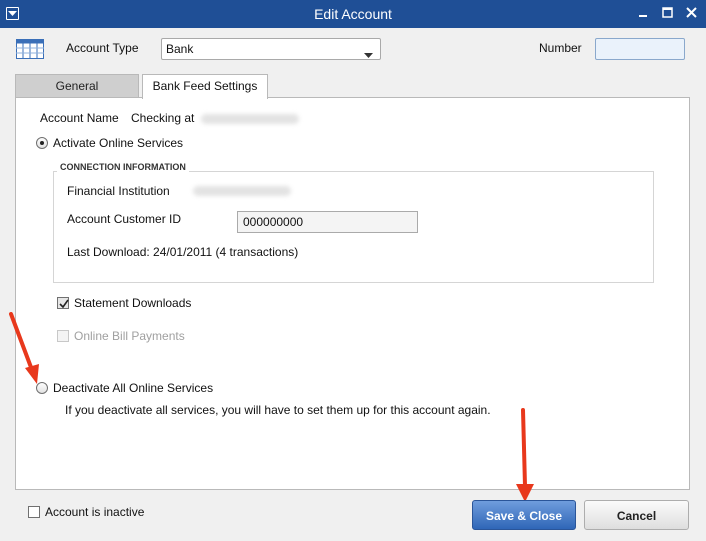 The width and height of the screenshot is (706, 541). What do you see at coordinates (123, 167) in the screenshot?
I see `connection-information-title: CONNECTION INFORMATION` at bounding box center [123, 167].